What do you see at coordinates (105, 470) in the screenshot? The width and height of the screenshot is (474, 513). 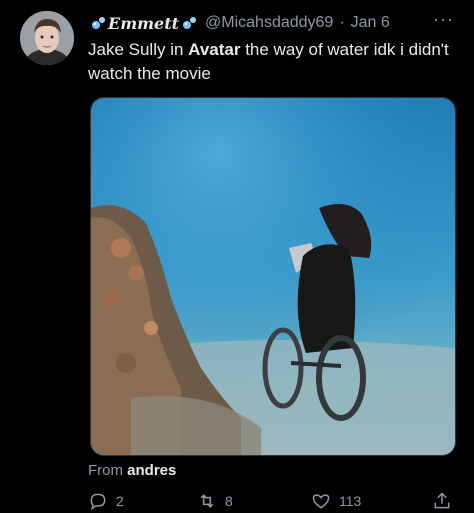 I see `source-prefix: From` at bounding box center [105, 470].